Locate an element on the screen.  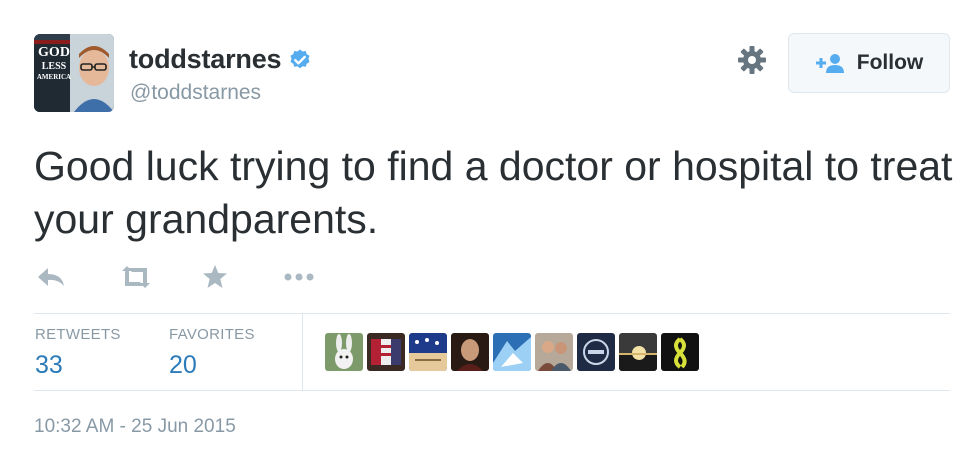
retweet-icon is located at coordinates (136, 277).